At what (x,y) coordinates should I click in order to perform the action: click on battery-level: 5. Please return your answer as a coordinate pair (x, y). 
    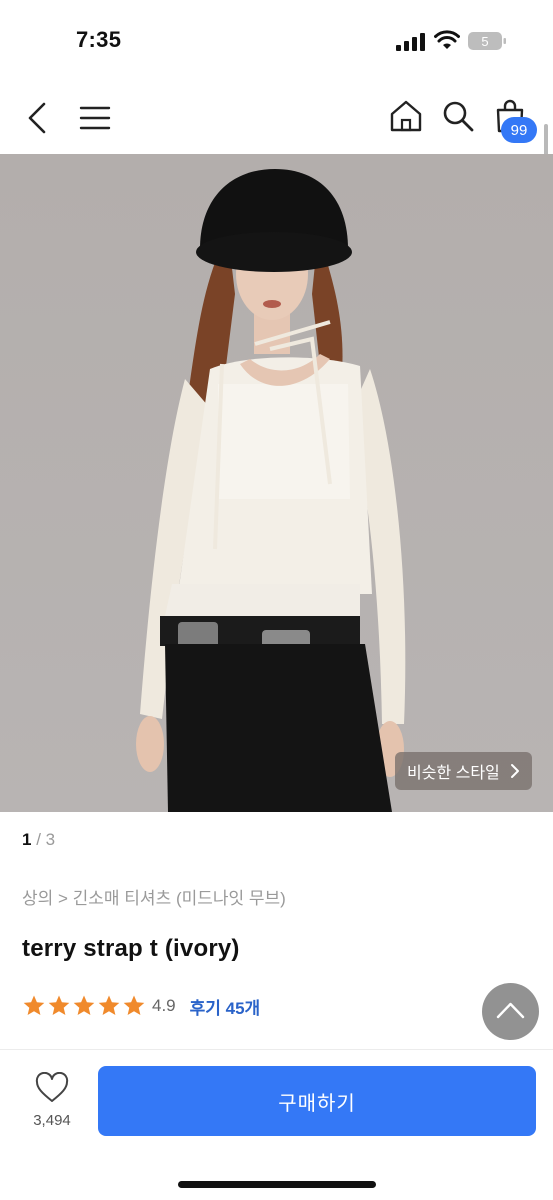
    Looking at the image, I should click on (484, 41).